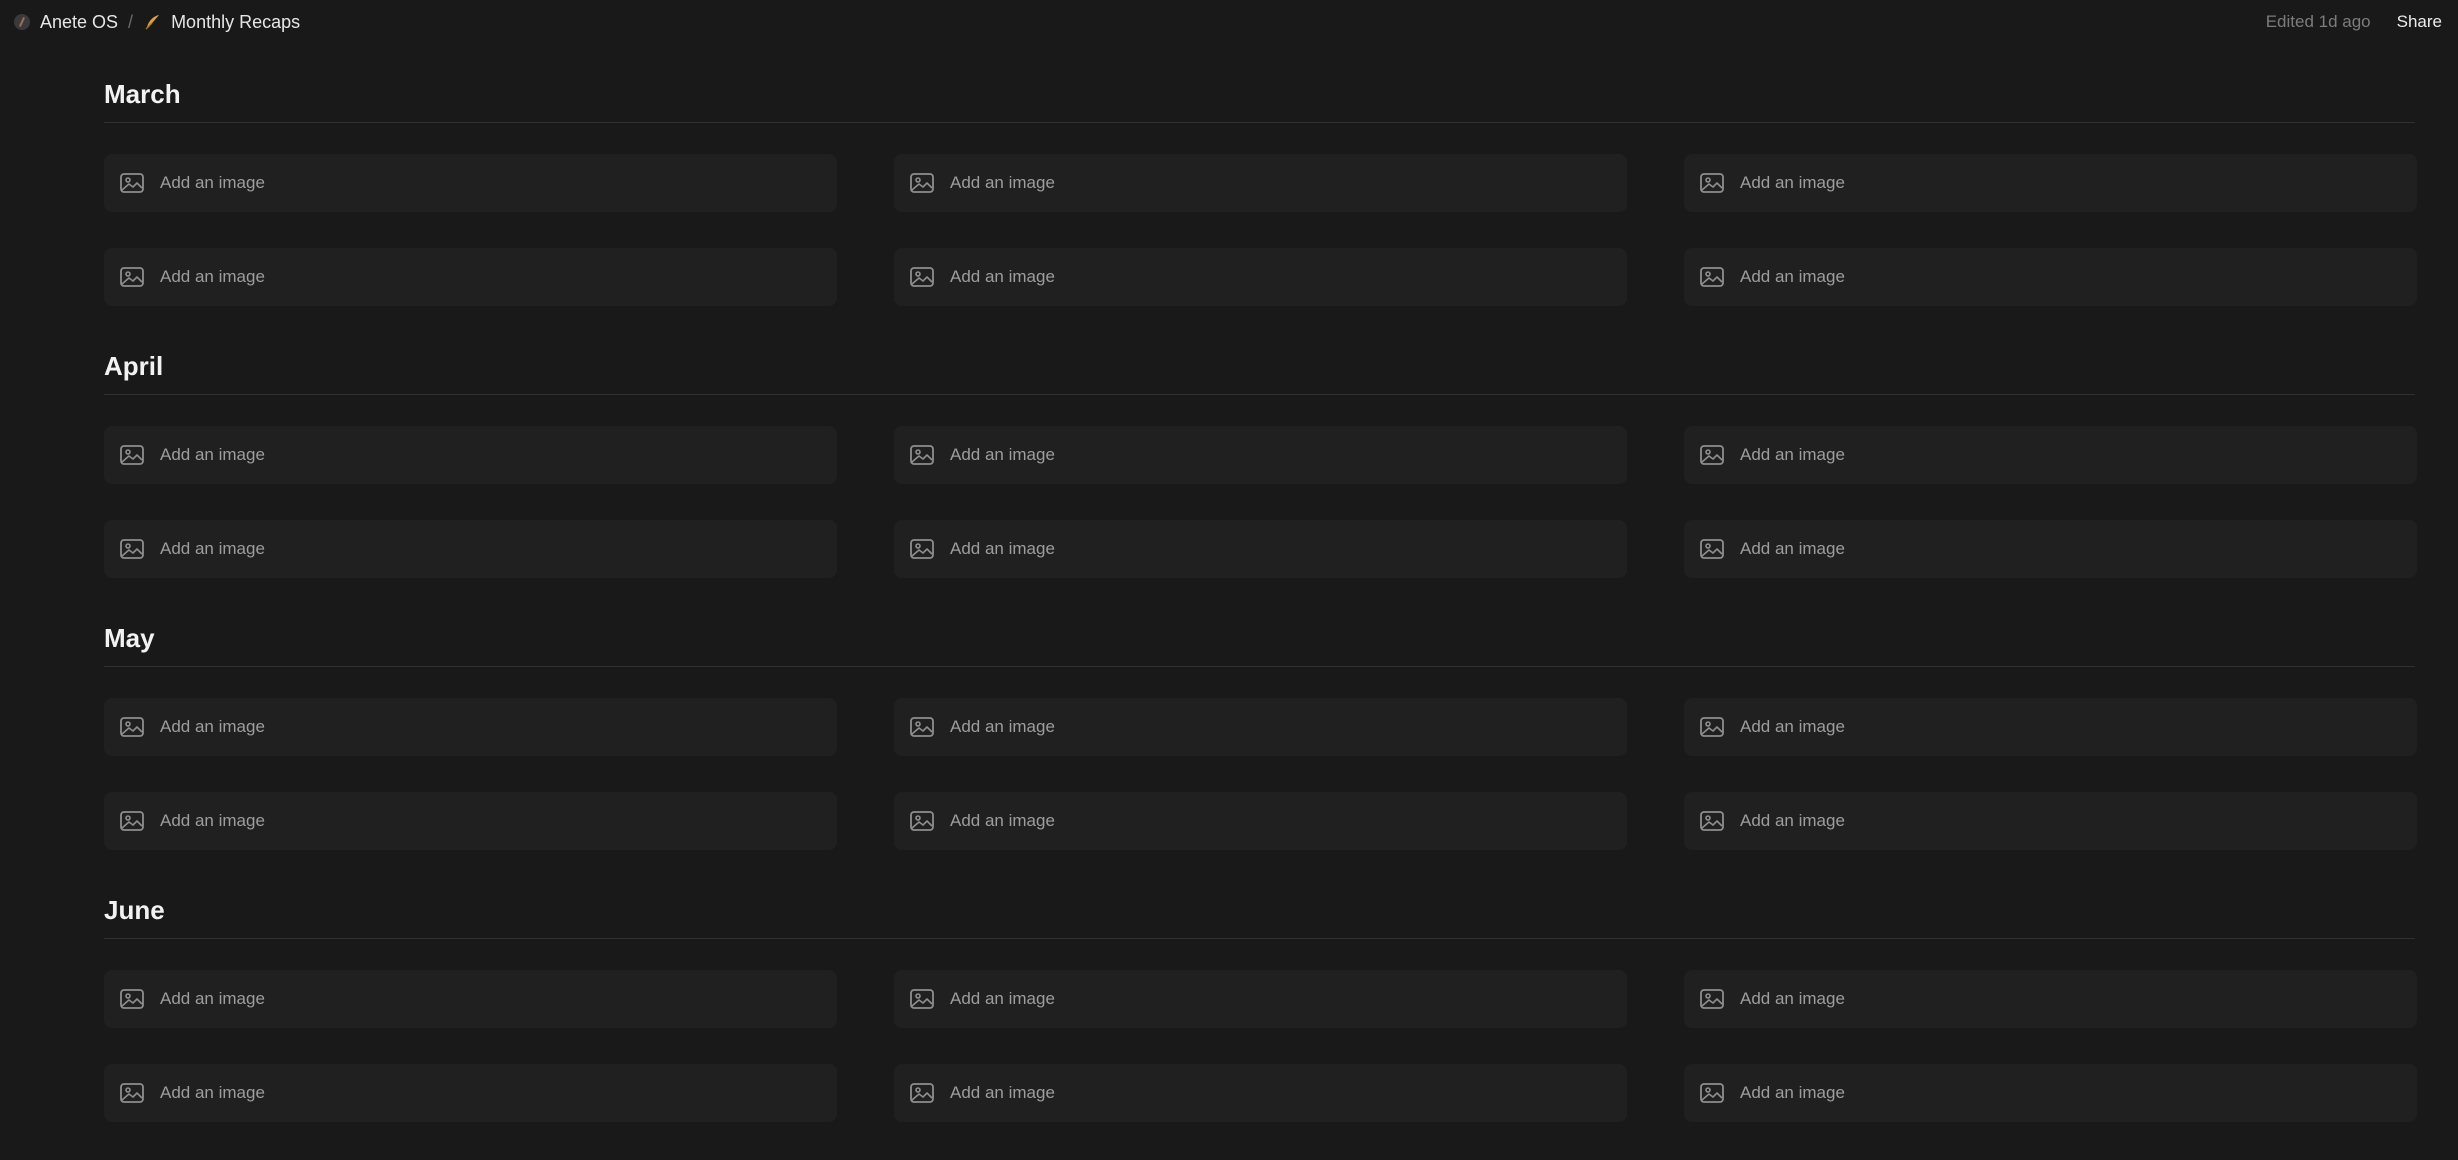  I want to click on top-actions: Edited 1d ago Share, so click(2354, 22).